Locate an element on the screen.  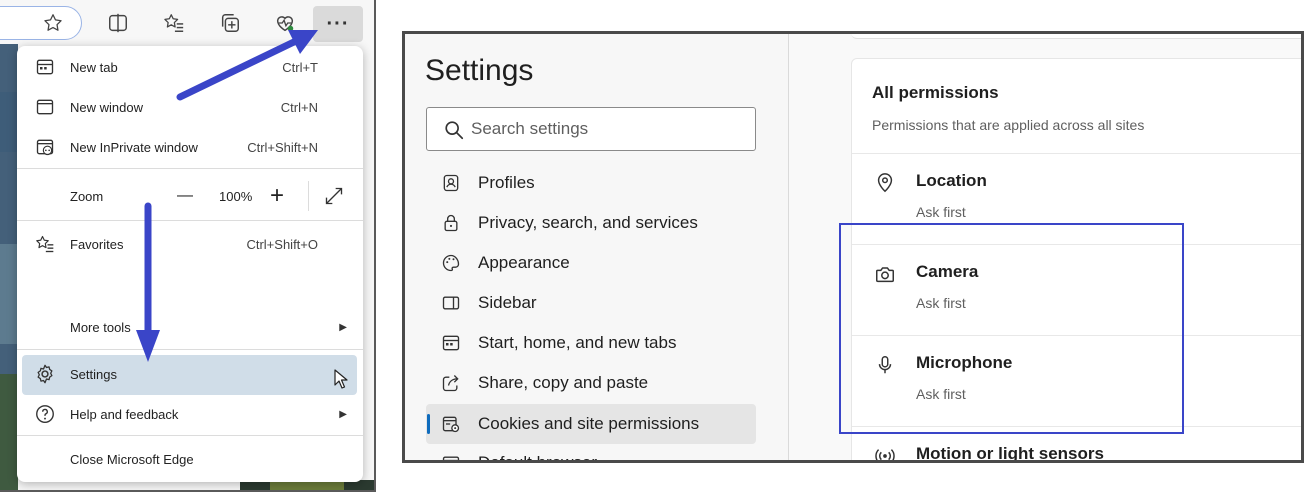
background-page-strip is located at coordinates (9, 267).